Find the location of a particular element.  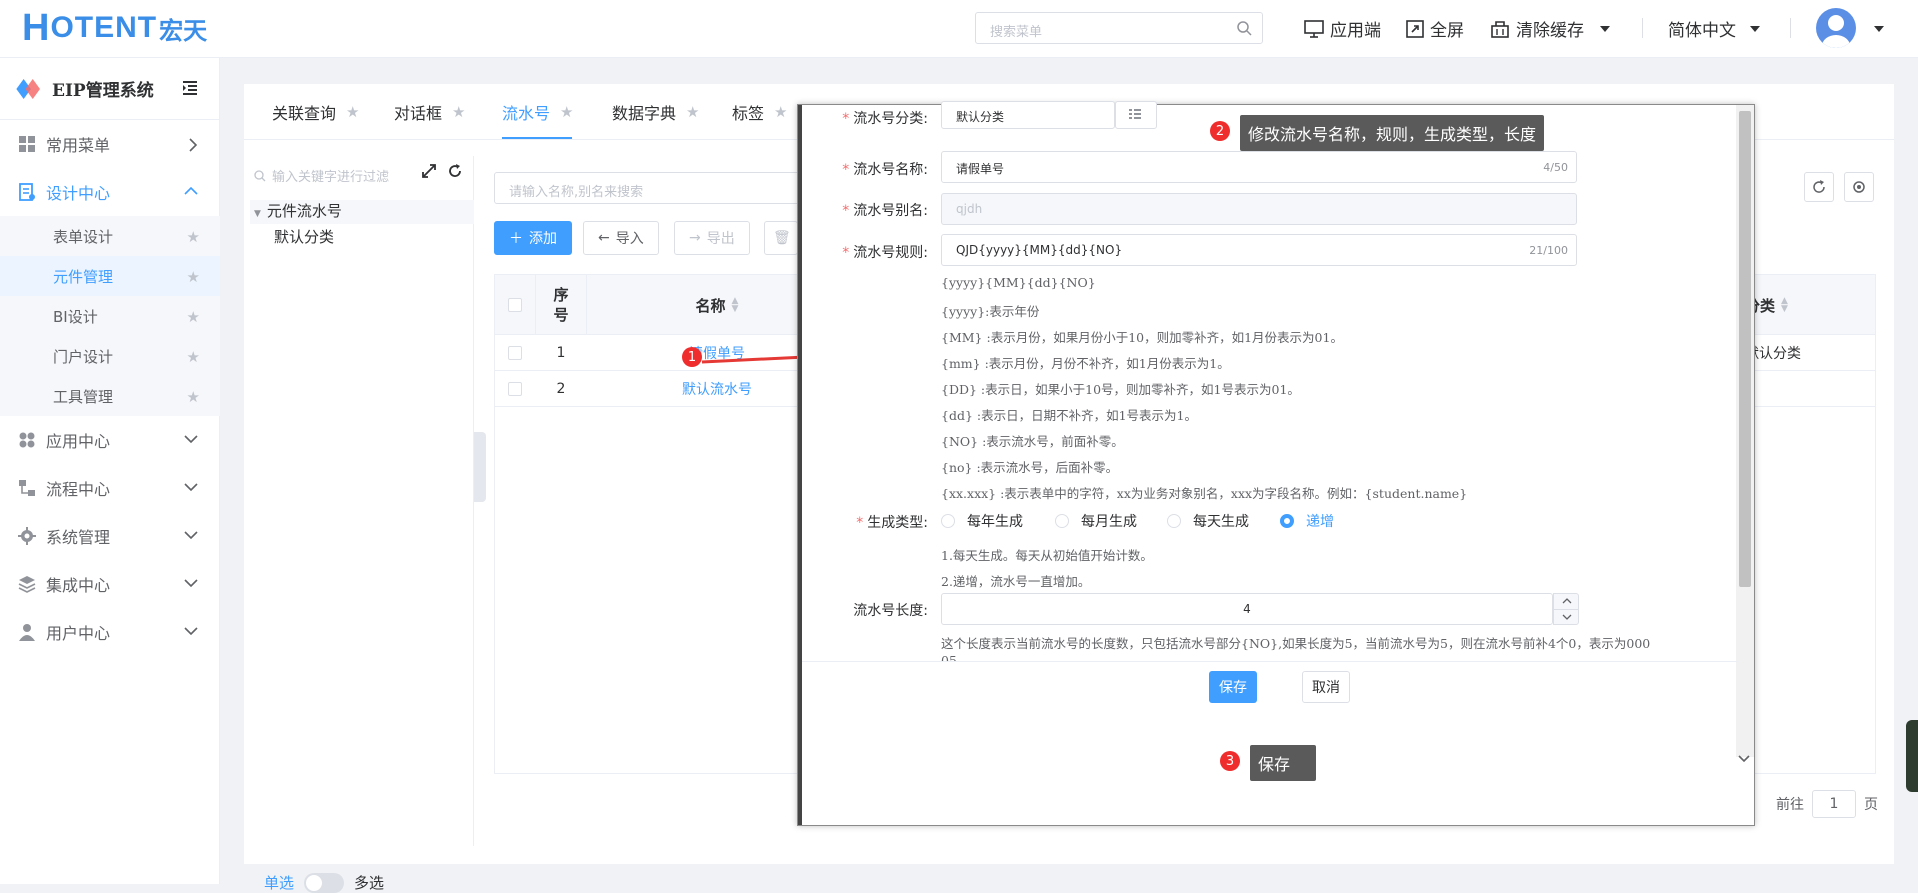

radio-monthly: 每月生成 is located at coordinates (1096, 521).